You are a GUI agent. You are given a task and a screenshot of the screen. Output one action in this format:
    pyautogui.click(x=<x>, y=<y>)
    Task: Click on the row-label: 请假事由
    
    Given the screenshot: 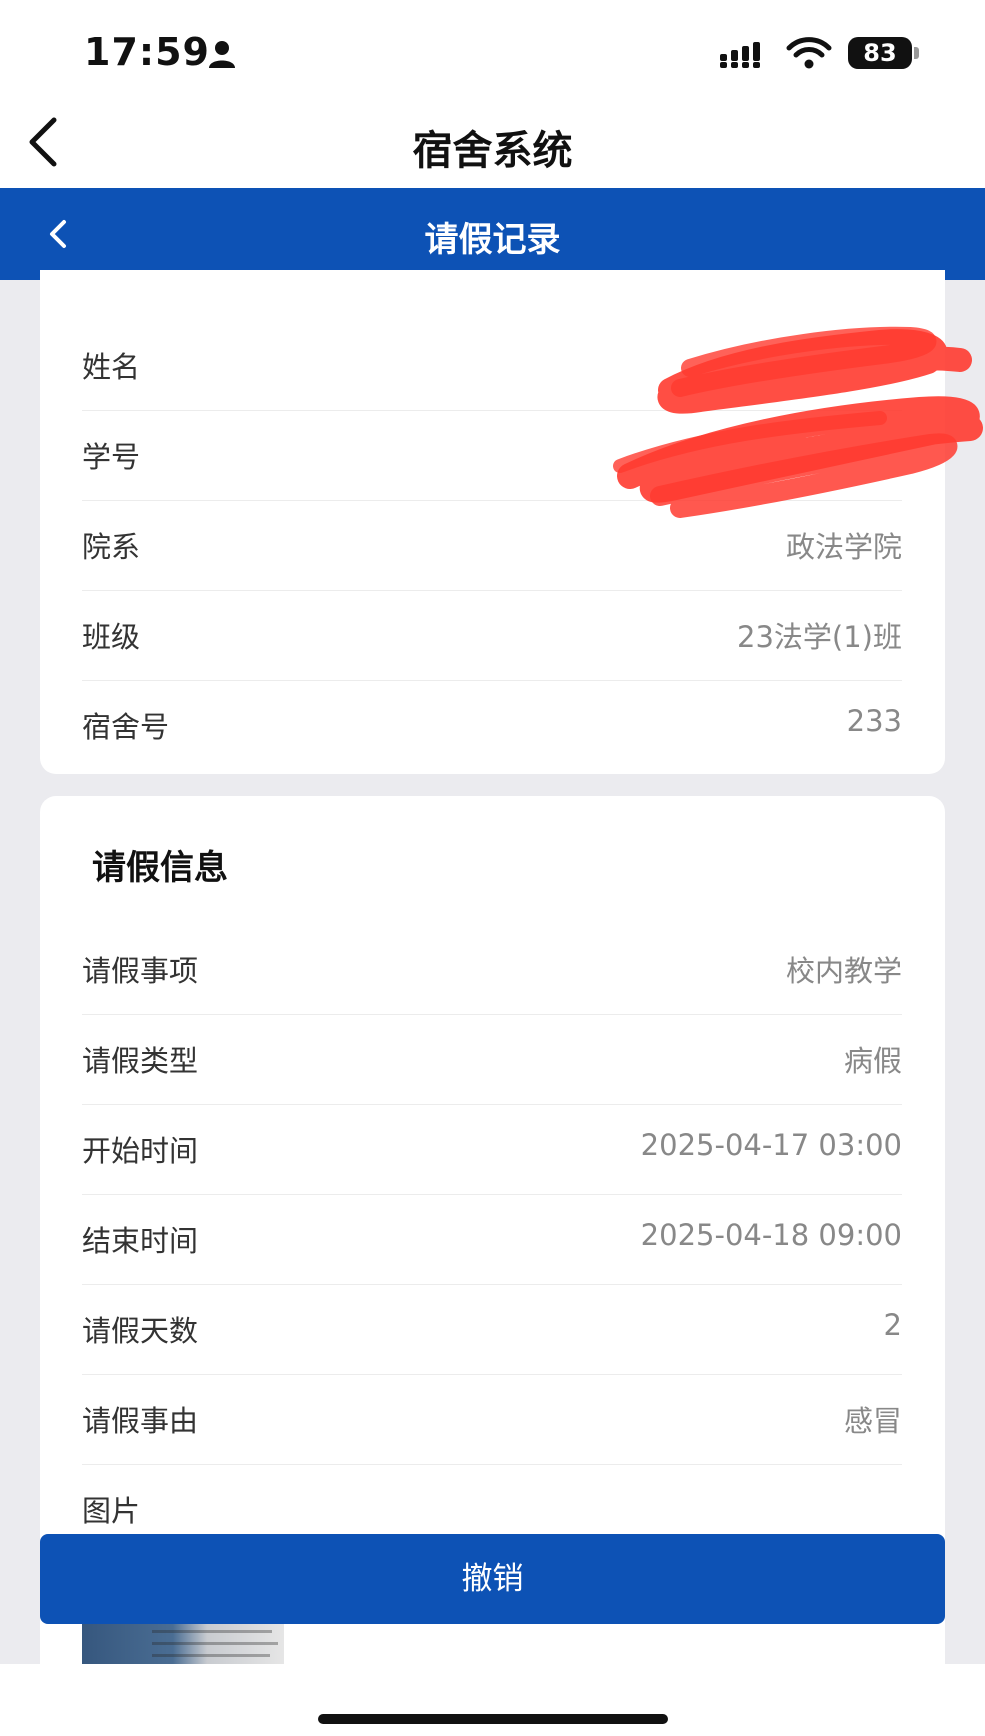 What is the action you would take?
    pyautogui.click(x=140, y=1421)
    